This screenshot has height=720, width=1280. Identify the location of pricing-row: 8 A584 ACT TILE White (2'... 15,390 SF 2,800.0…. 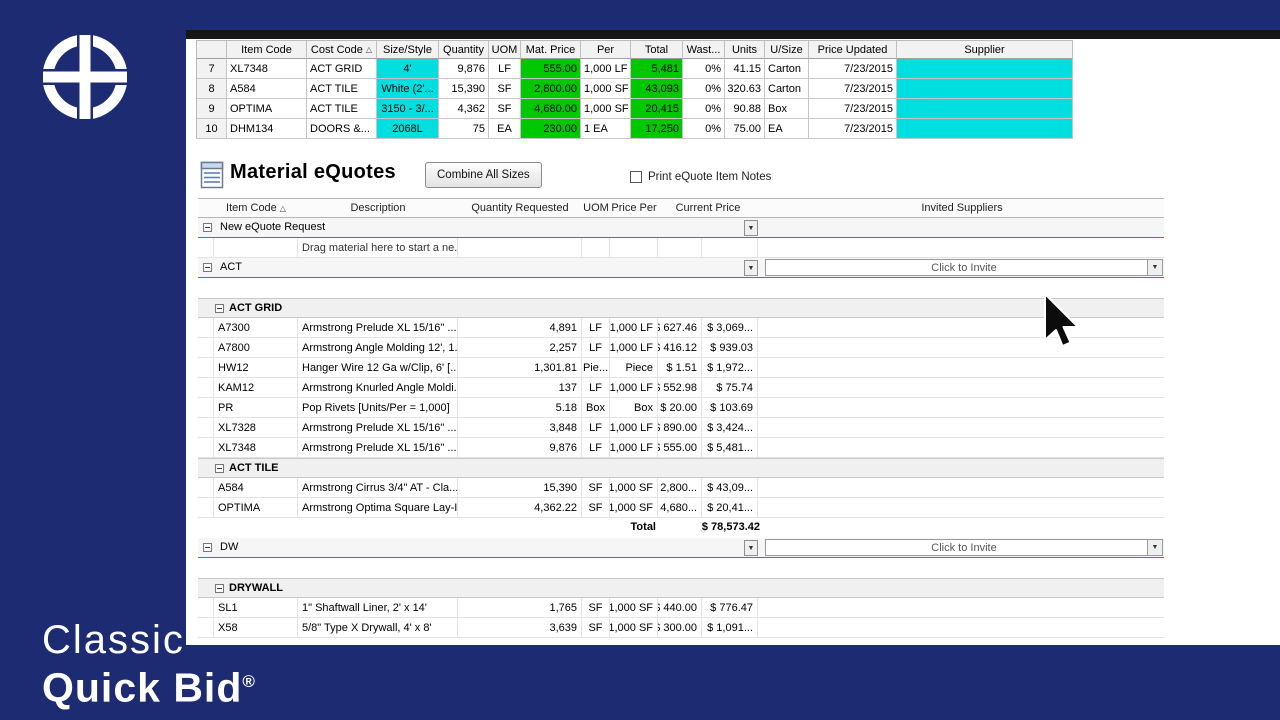
(635, 89).